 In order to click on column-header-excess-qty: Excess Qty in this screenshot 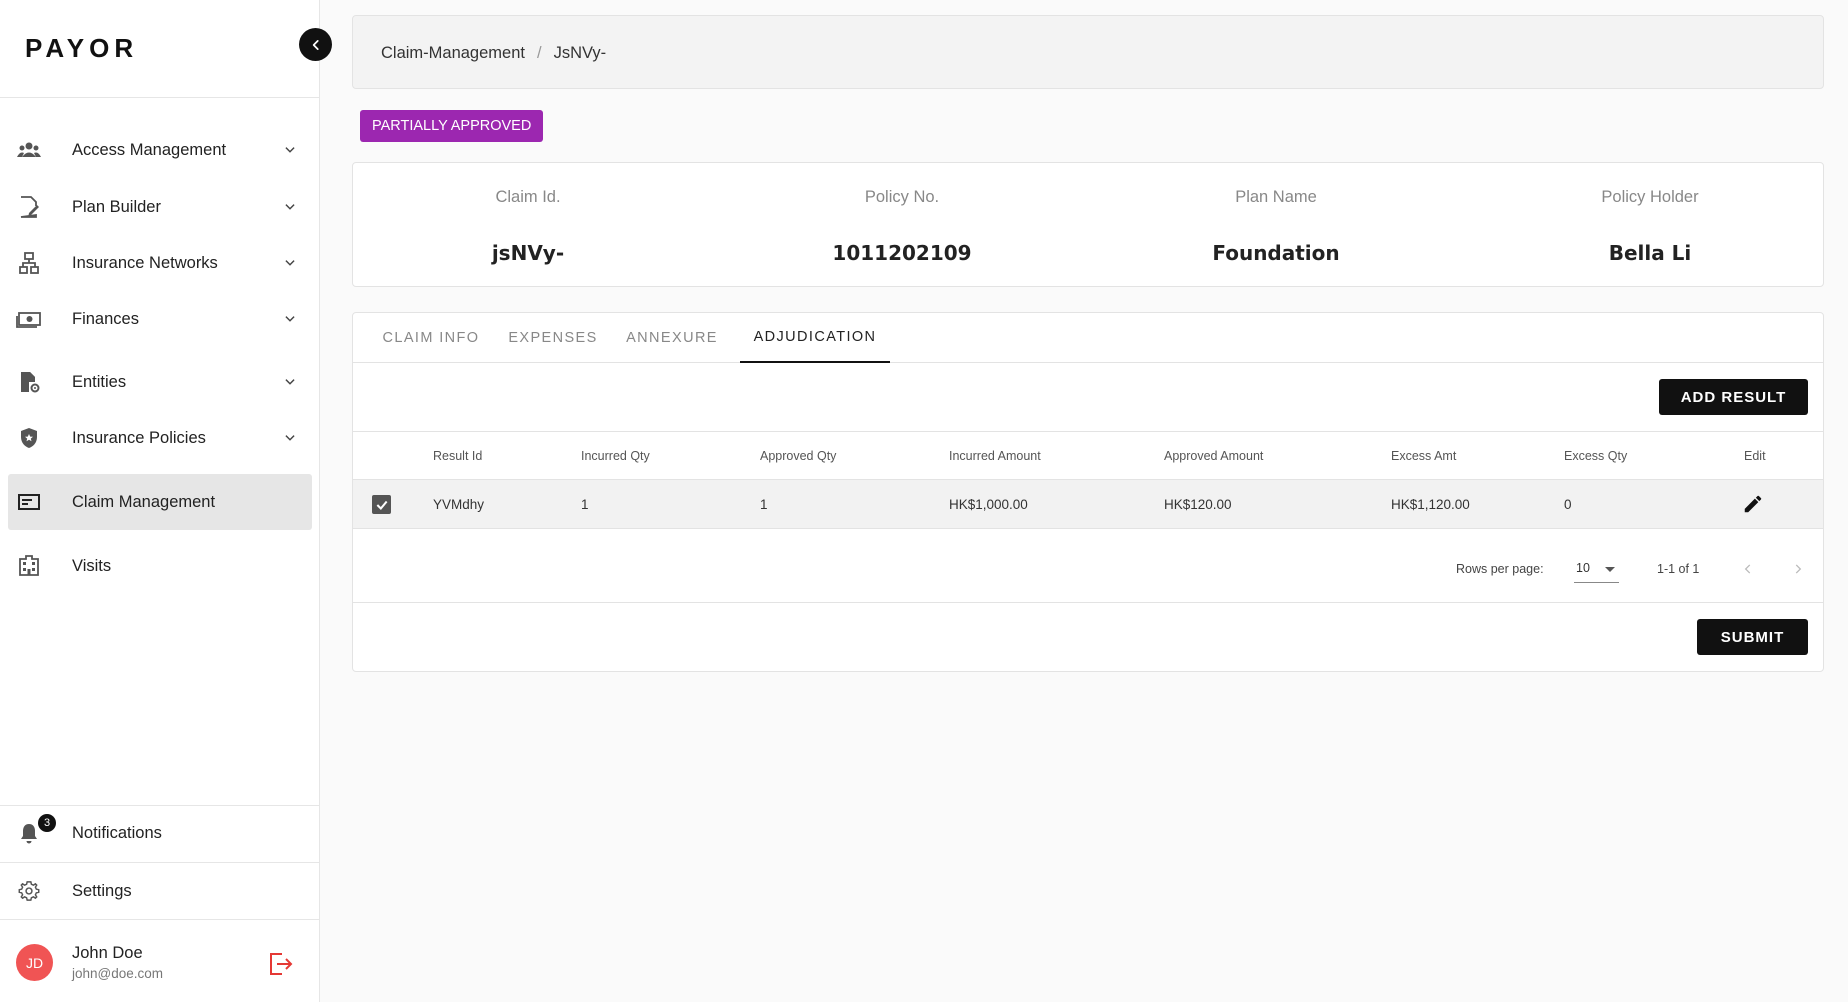, I will do `click(1595, 456)`.